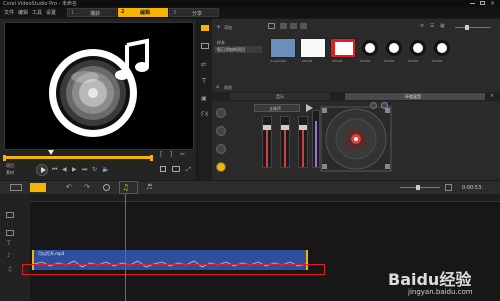 This screenshot has width=500, height=301. I want to click on menu-item-tools: 工具, so click(37, 12).